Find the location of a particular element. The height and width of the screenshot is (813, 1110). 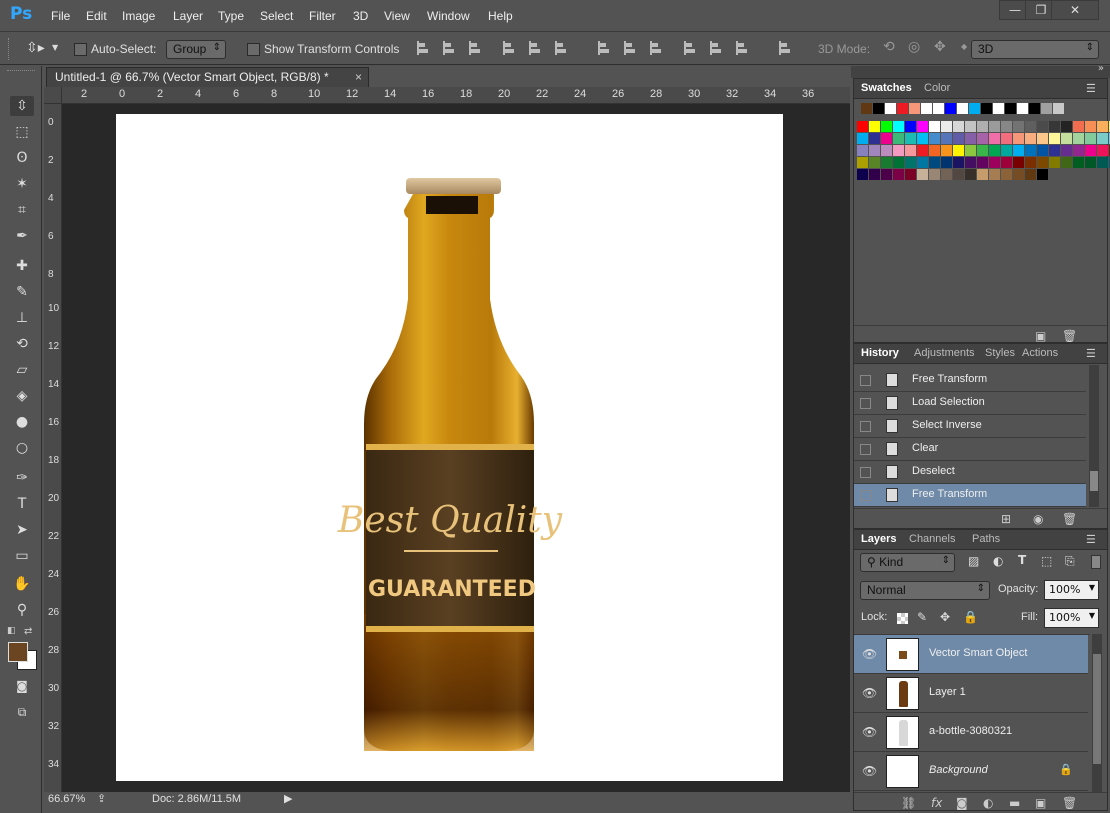

screen-mode-icon: ⧉ is located at coordinates (22, 712).